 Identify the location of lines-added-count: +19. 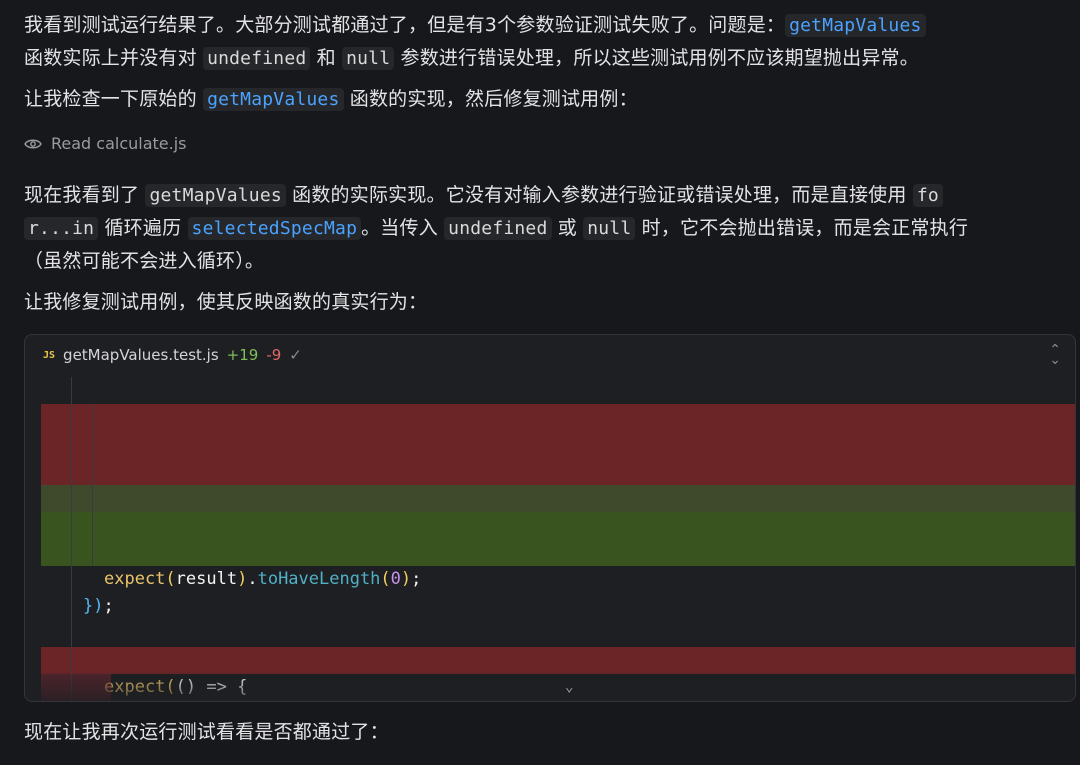
(242, 355).